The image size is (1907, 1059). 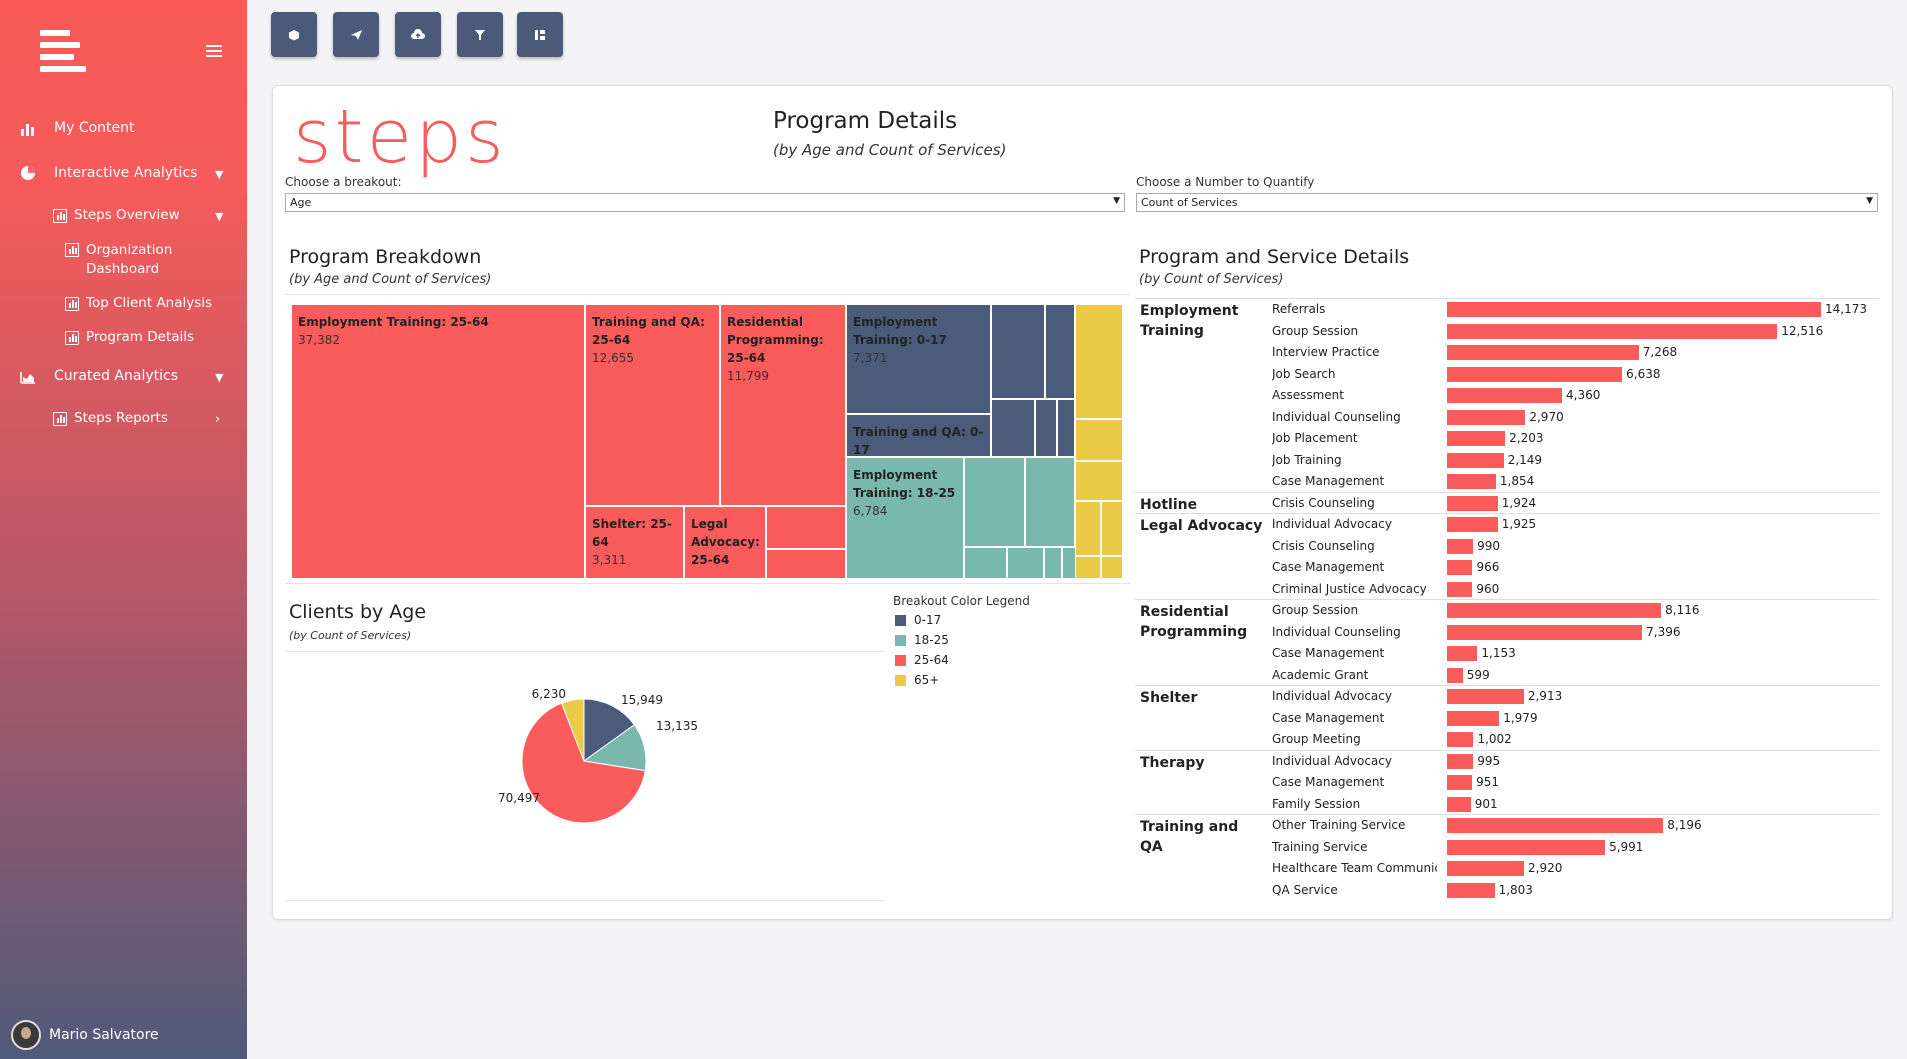 I want to click on sidebar-item-steps-reports: Steps Reports, so click(x=110, y=418).